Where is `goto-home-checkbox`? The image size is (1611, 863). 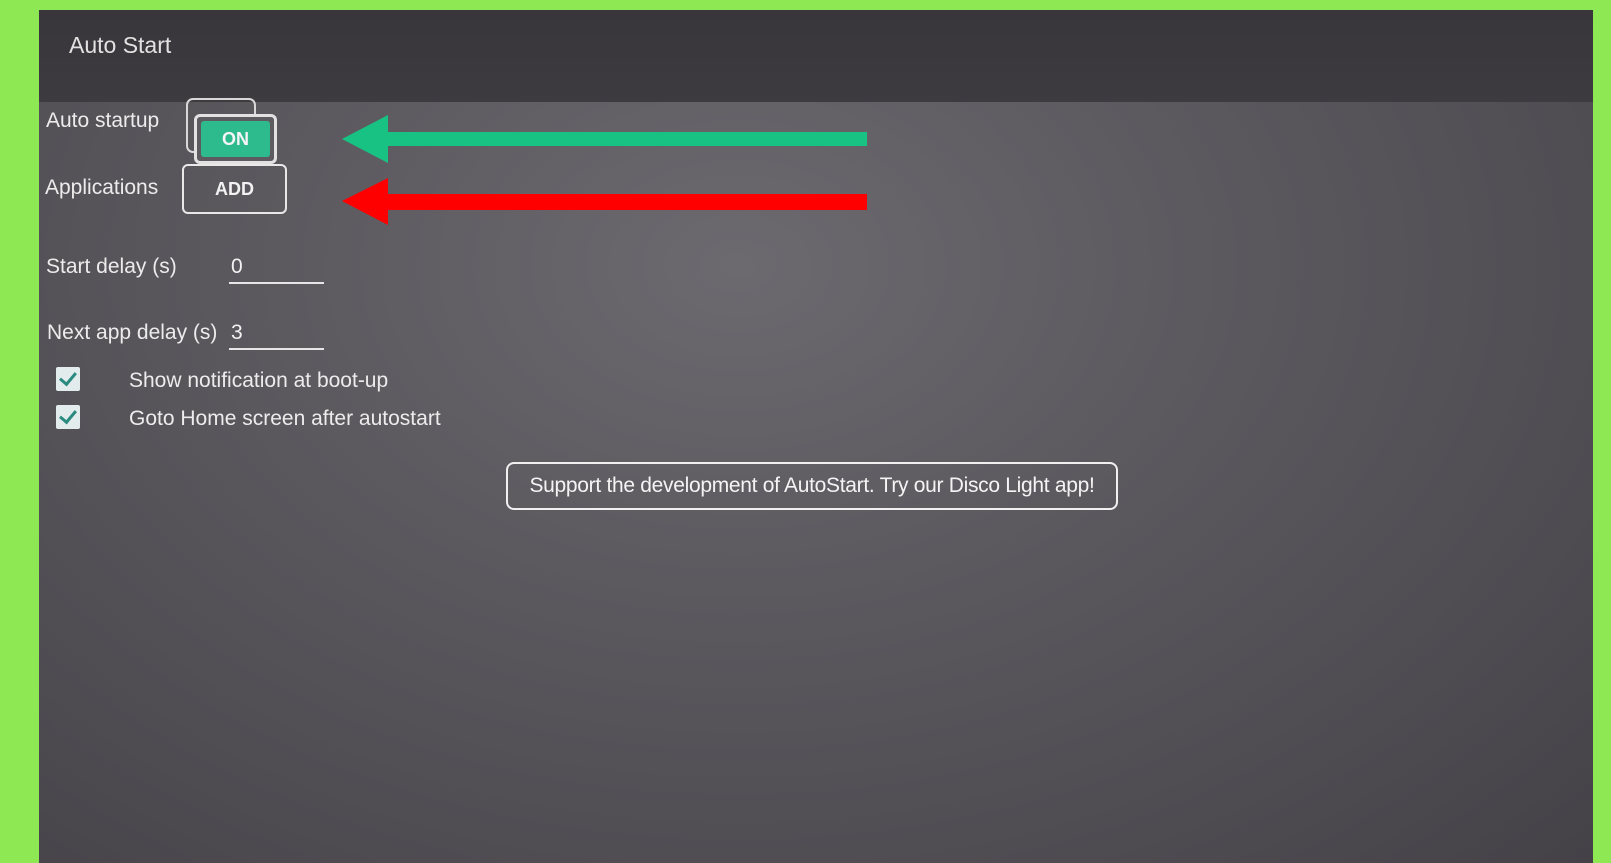 goto-home-checkbox is located at coordinates (68, 417).